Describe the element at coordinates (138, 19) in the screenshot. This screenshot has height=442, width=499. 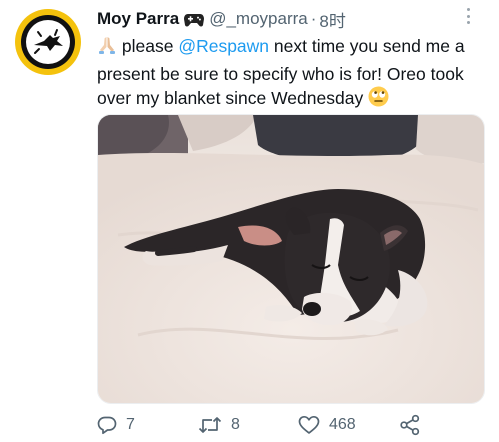
I see `display-name: Moy Parra` at that location.